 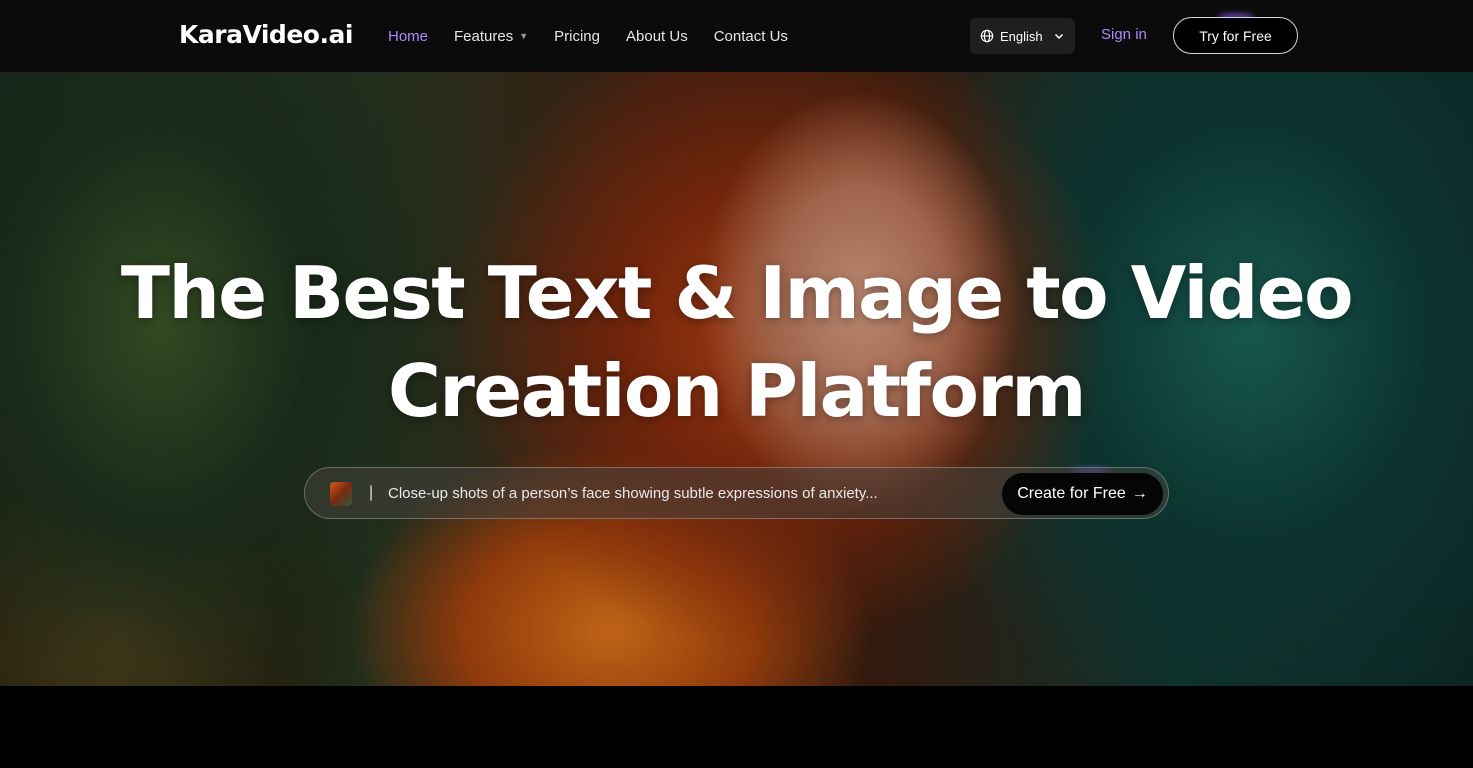 I want to click on headline-line-2: Creation Platform, so click(x=737, y=391).